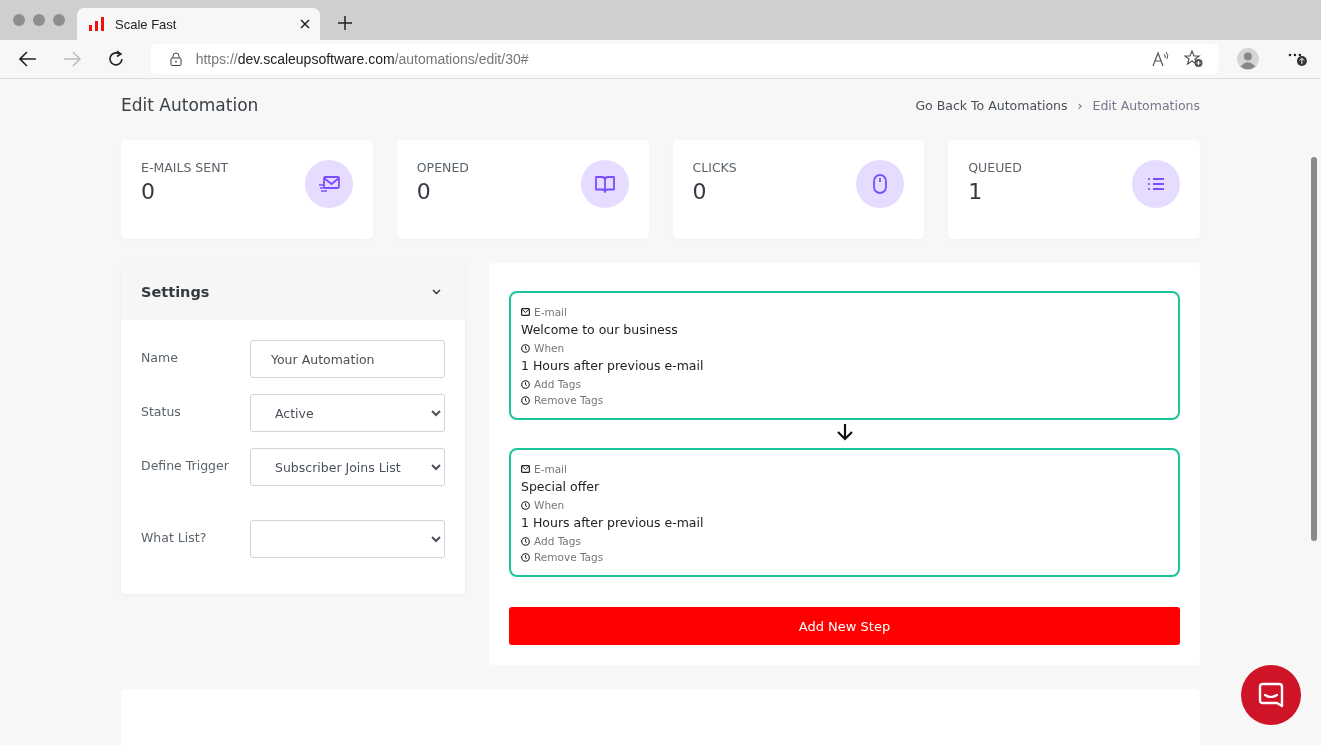 Image resolution: width=1321 pixels, height=745 pixels. I want to click on book-icon, so click(604, 184).